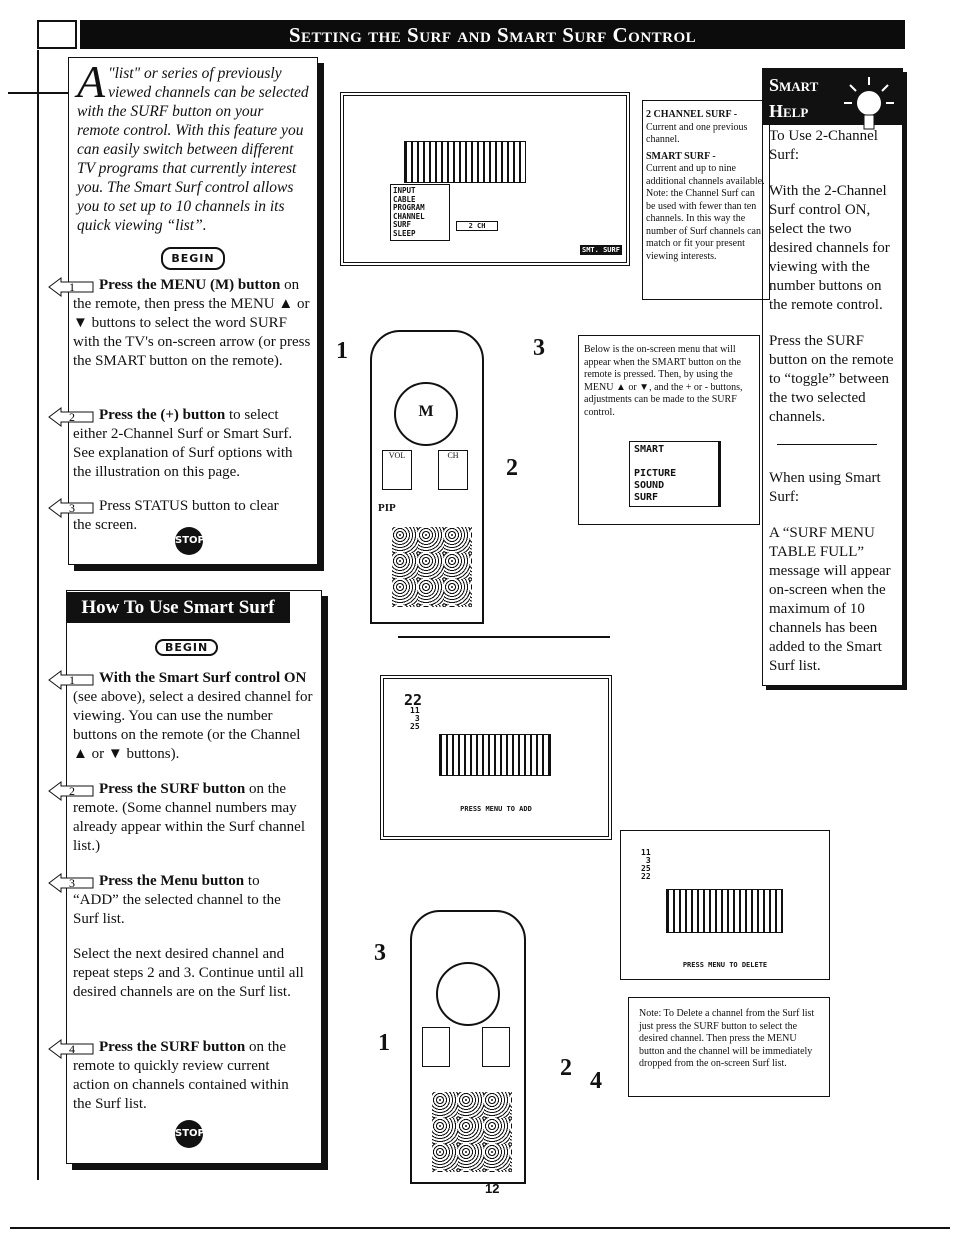  I want to click on menu-item: SMART, so click(649, 449).